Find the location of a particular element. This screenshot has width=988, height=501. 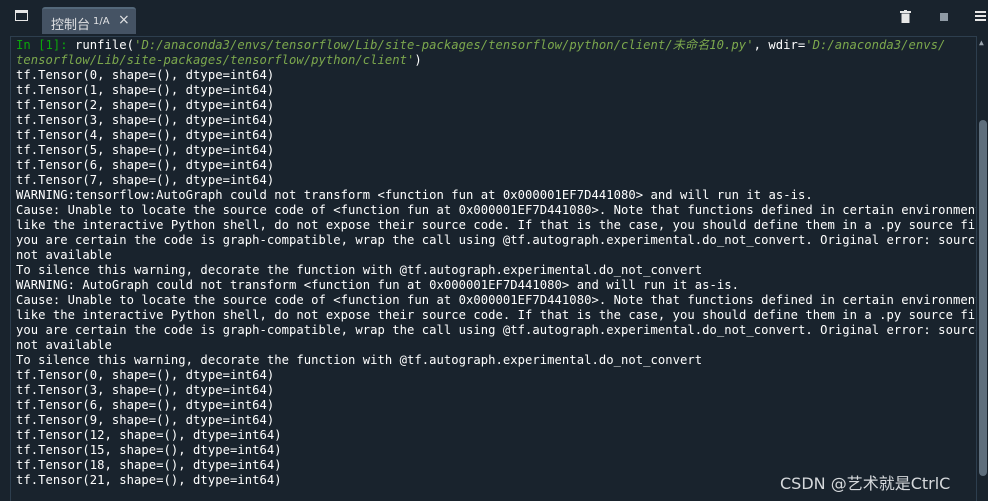

stop-icon is located at coordinates (944, 17).